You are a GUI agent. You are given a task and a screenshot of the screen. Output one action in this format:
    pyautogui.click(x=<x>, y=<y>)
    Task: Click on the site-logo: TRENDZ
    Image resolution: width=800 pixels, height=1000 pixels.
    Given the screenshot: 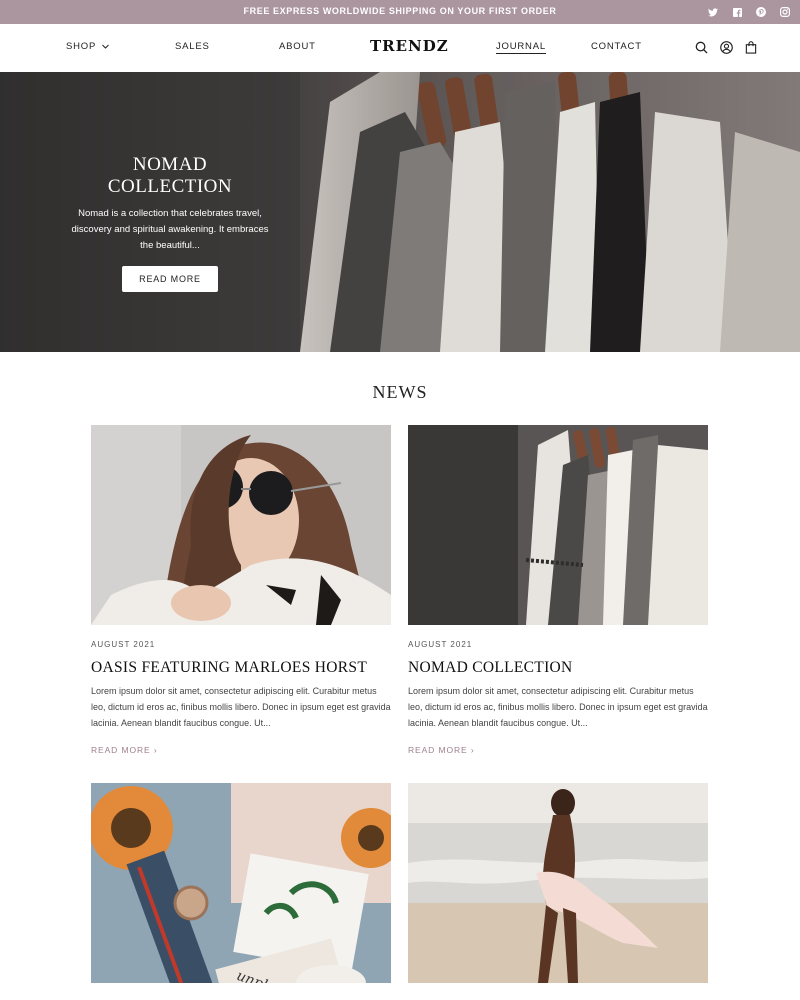 What is the action you would take?
    pyautogui.click(x=409, y=46)
    